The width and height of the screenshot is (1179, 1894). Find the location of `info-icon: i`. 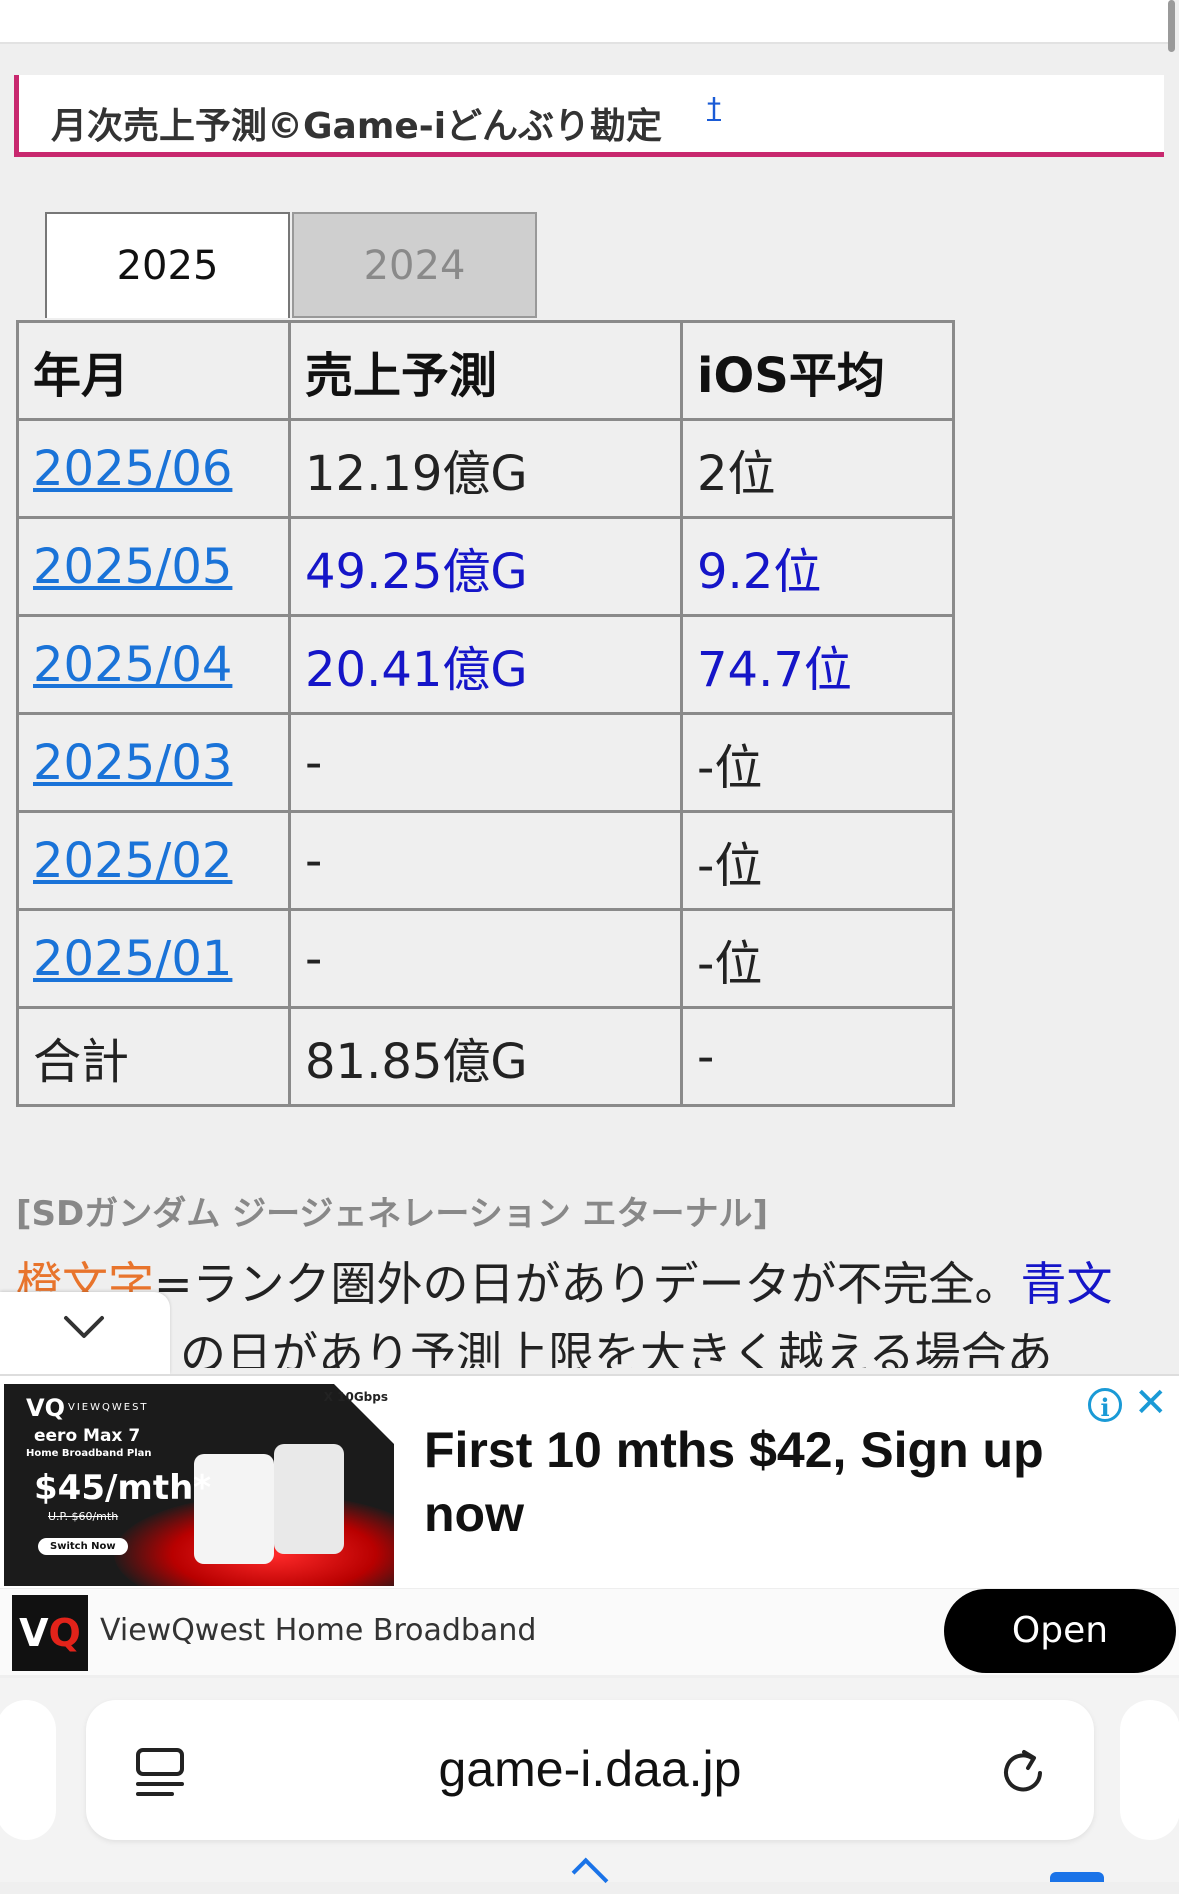

info-icon: i is located at coordinates (1105, 1405).